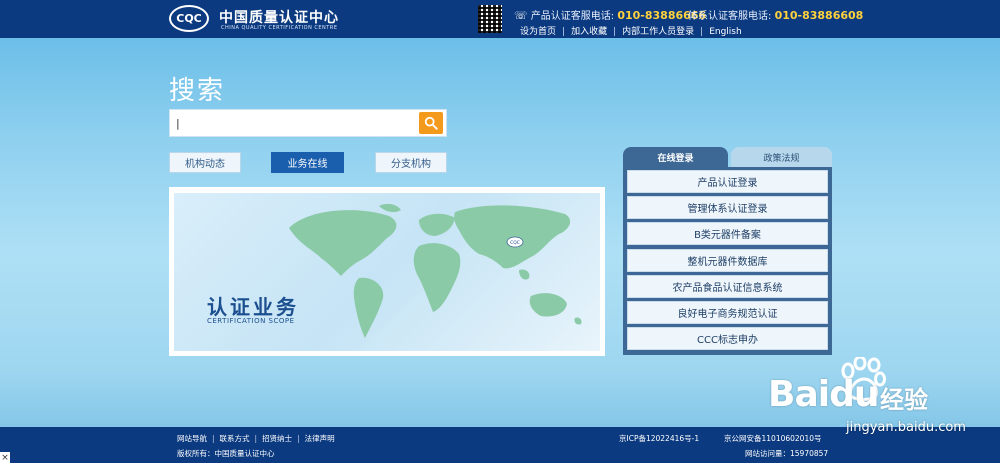  Describe the element at coordinates (773, 438) in the screenshot. I see `police-record: 京公网安备11010602010号` at that location.